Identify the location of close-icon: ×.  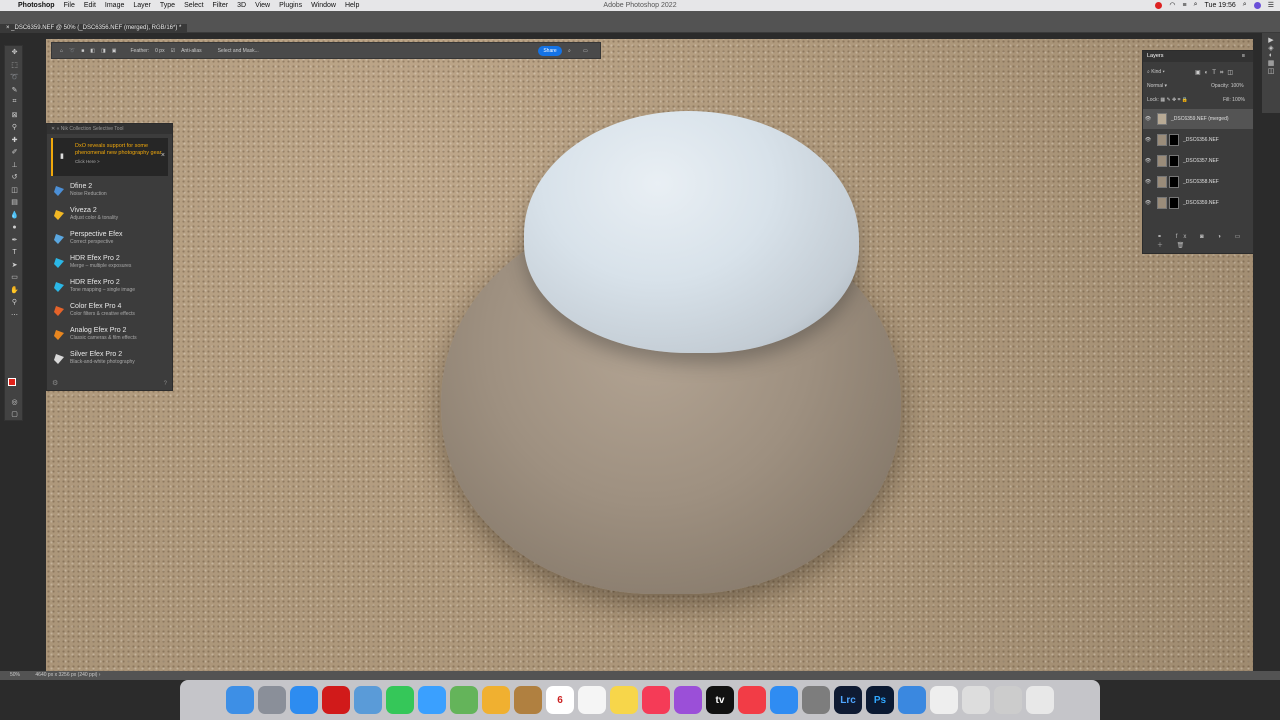
(163, 155).